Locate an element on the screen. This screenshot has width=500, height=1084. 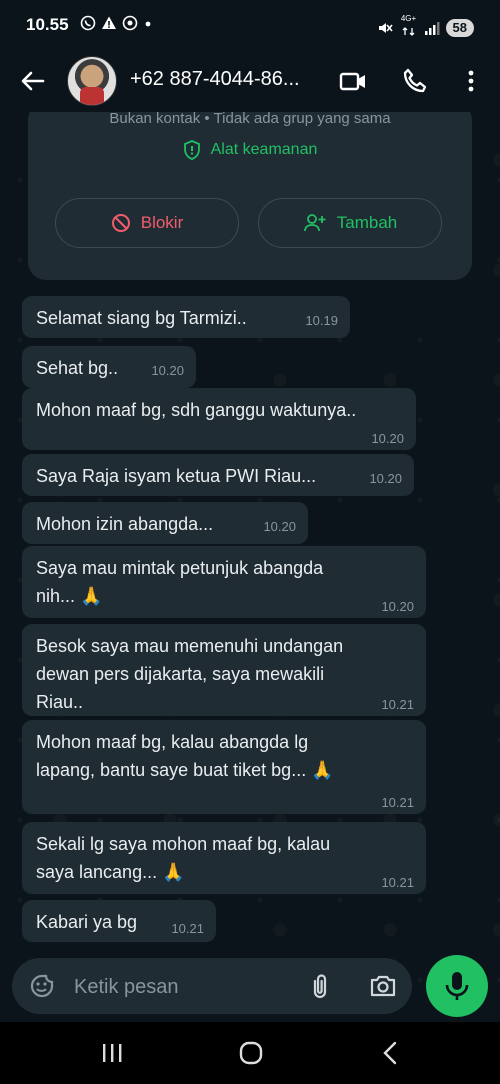
battery-level: 58 is located at coordinates (459, 27).